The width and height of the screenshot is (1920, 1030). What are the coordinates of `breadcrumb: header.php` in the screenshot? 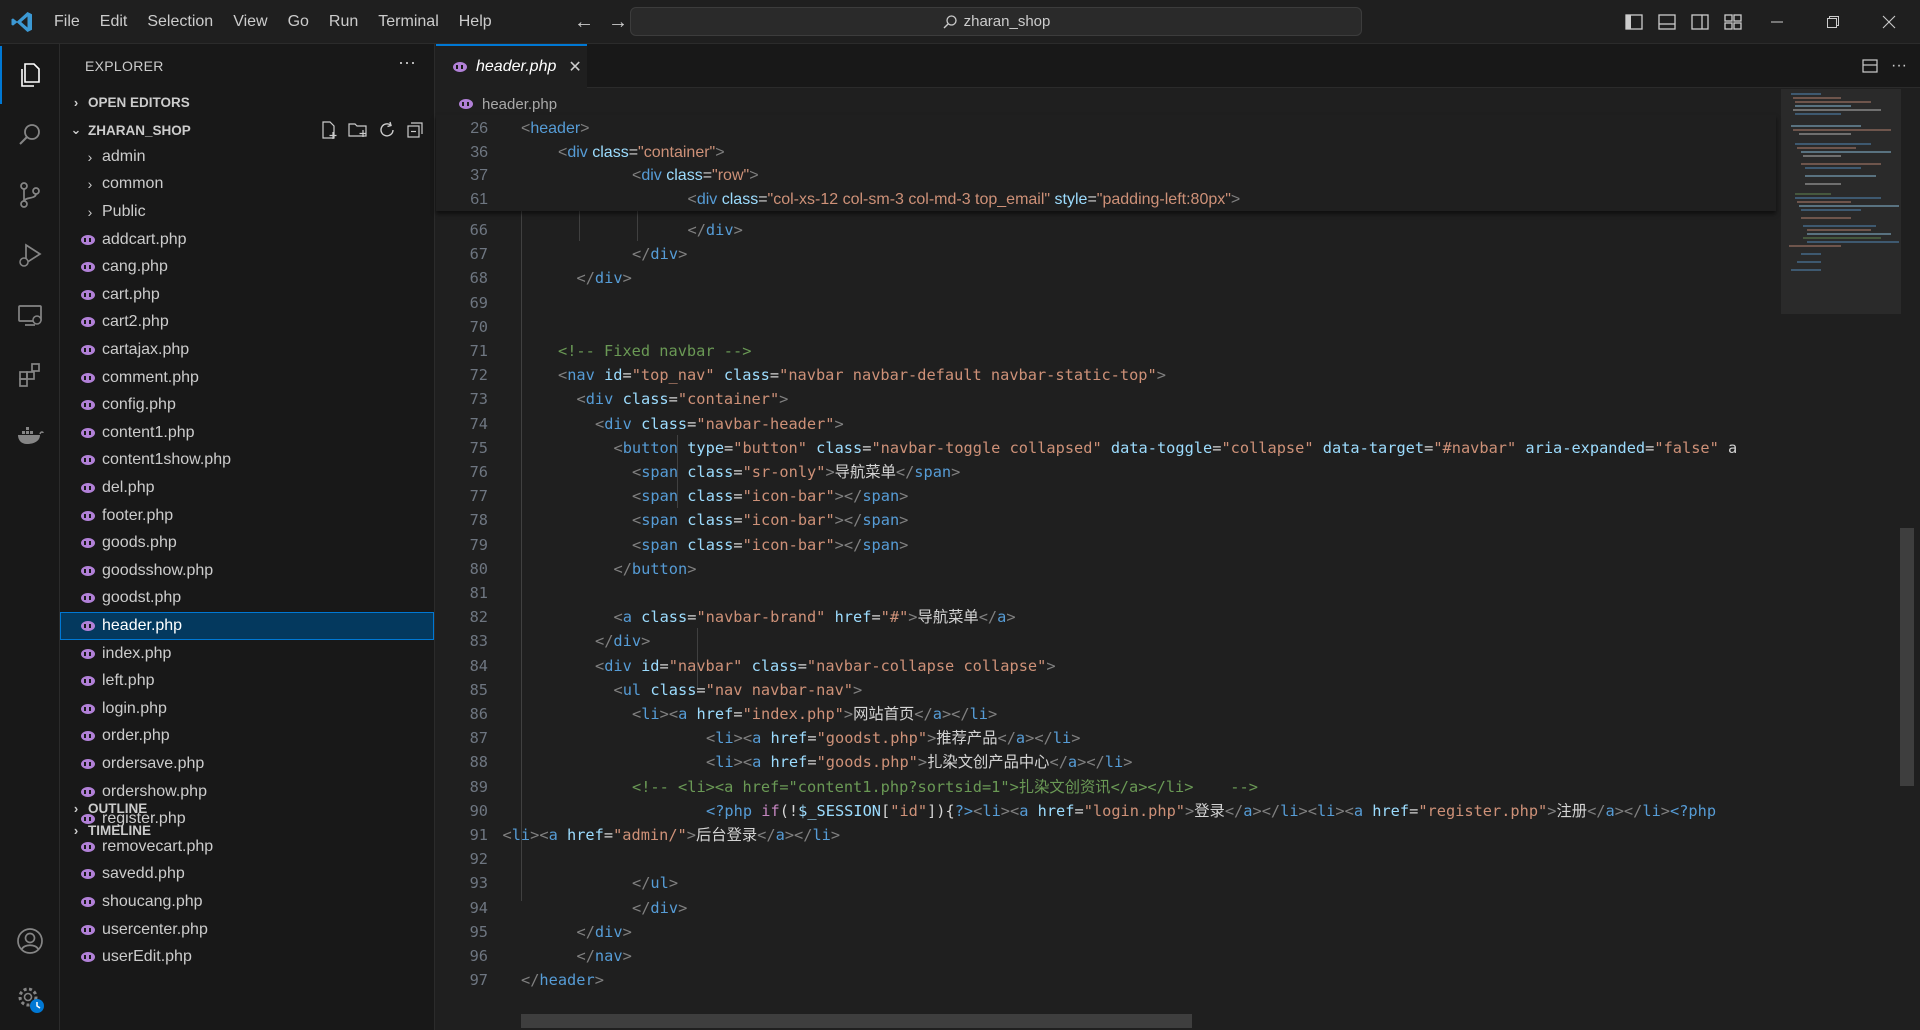 It's located at (507, 104).